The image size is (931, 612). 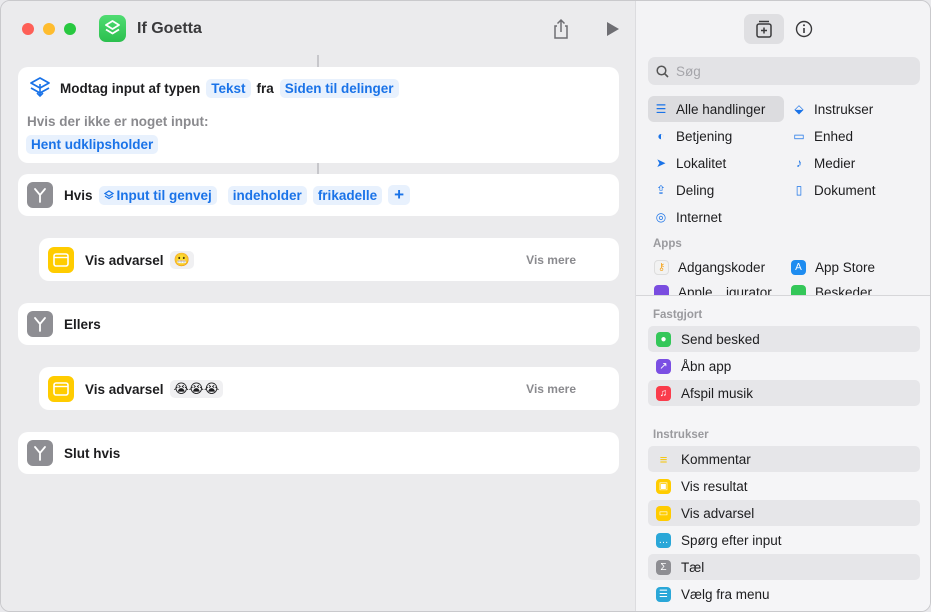 I want to click on key-icon: ⚷, so click(x=661, y=267).